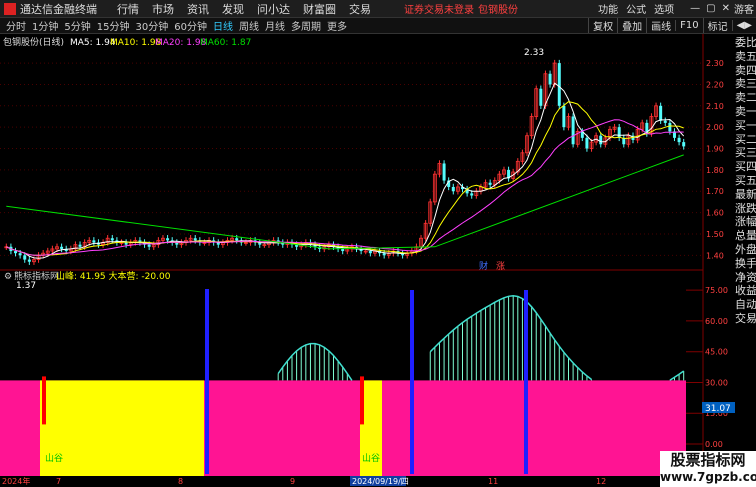 The image size is (756, 487). I want to click on window-close-icon: ✕, so click(726, 8).